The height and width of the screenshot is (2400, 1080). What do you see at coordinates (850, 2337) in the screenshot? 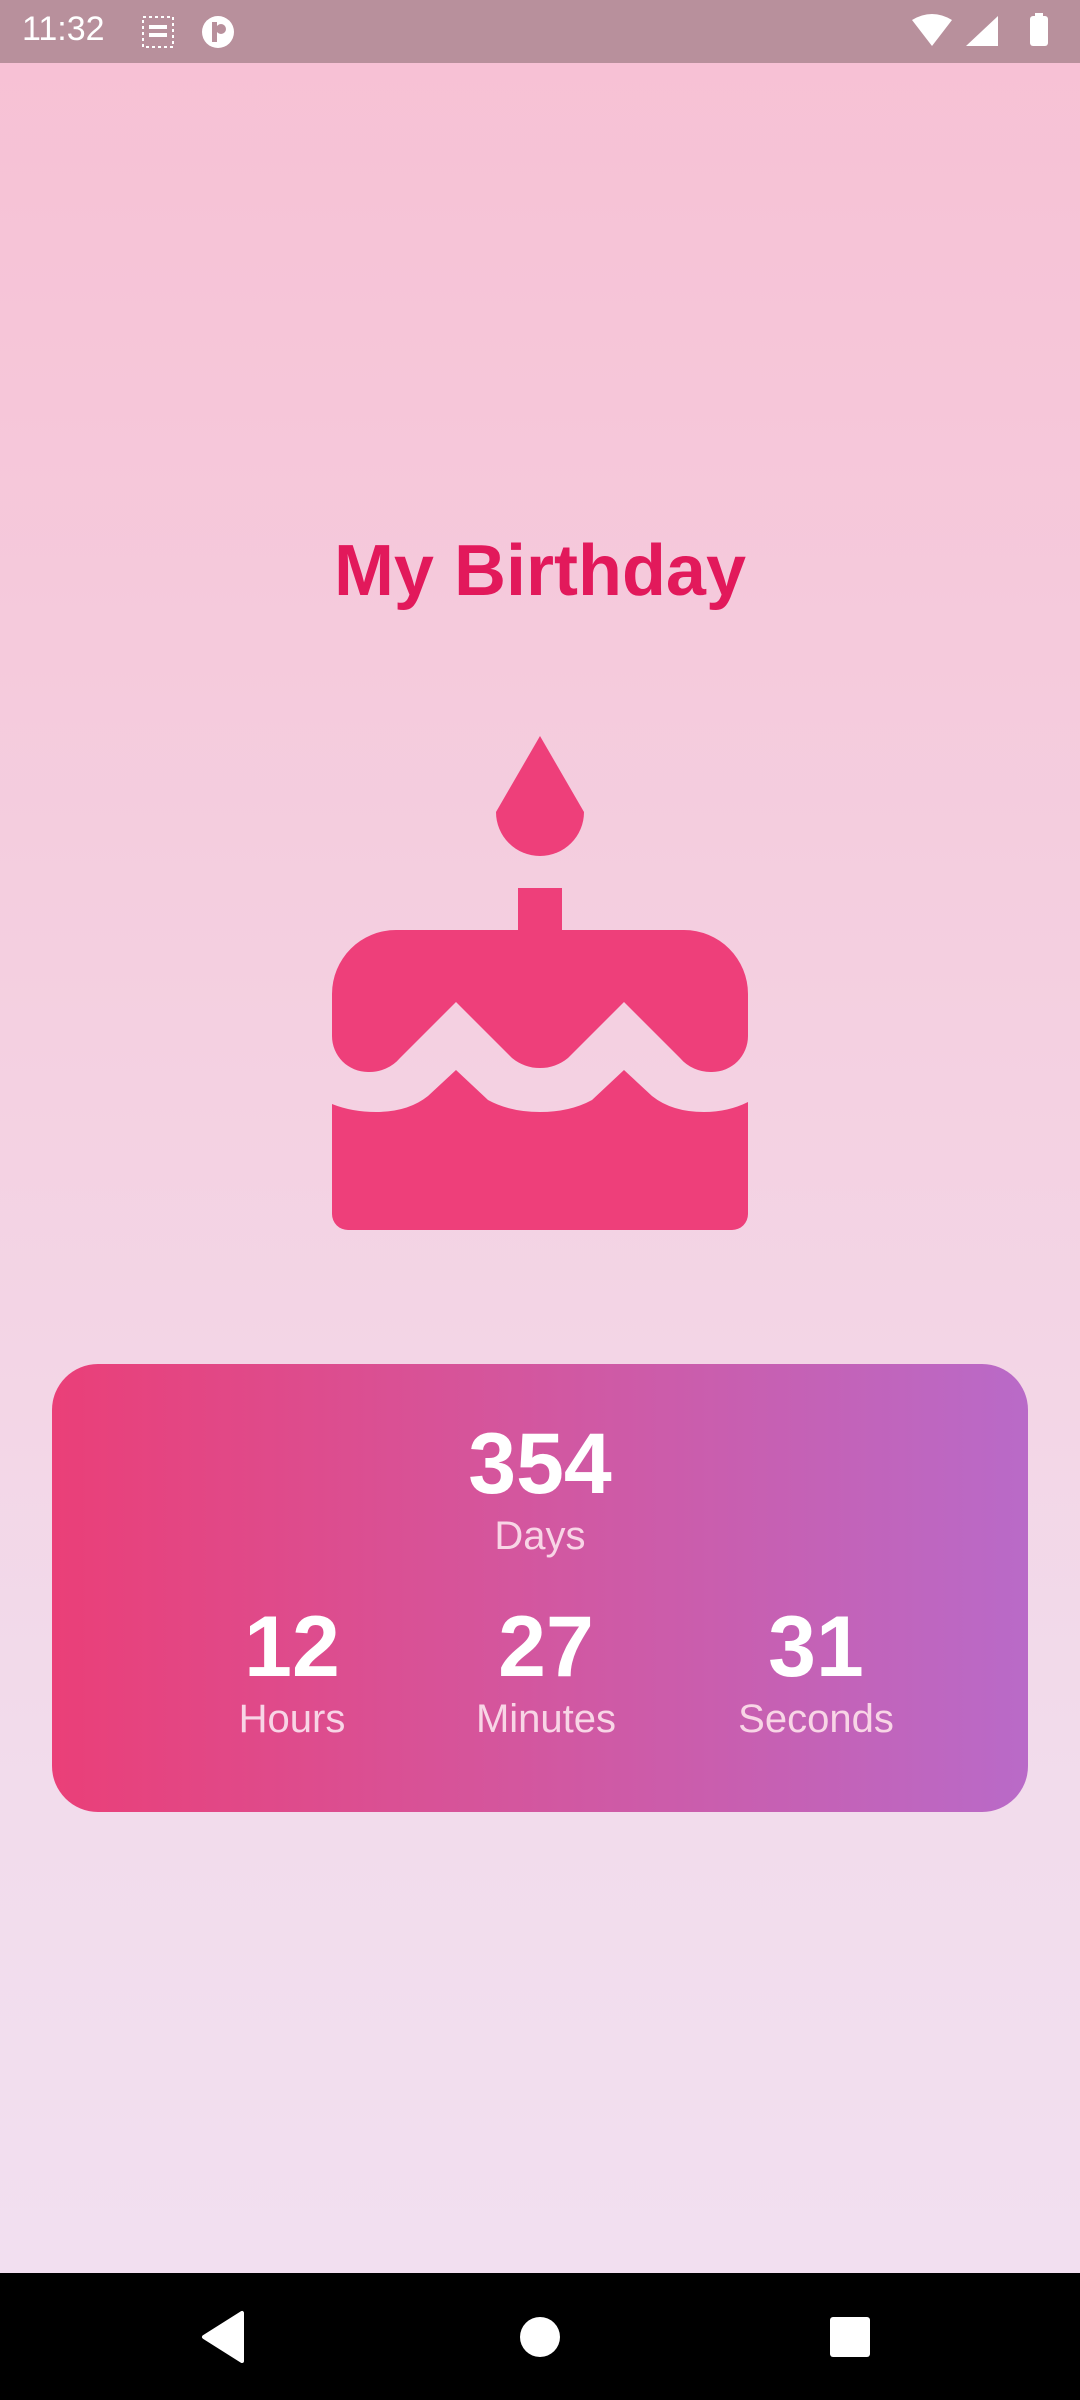
I see `recents-icon` at bounding box center [850, 2337].